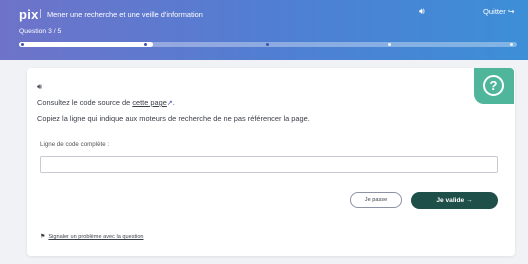  I want to click on header-separator, so click(40, 13).